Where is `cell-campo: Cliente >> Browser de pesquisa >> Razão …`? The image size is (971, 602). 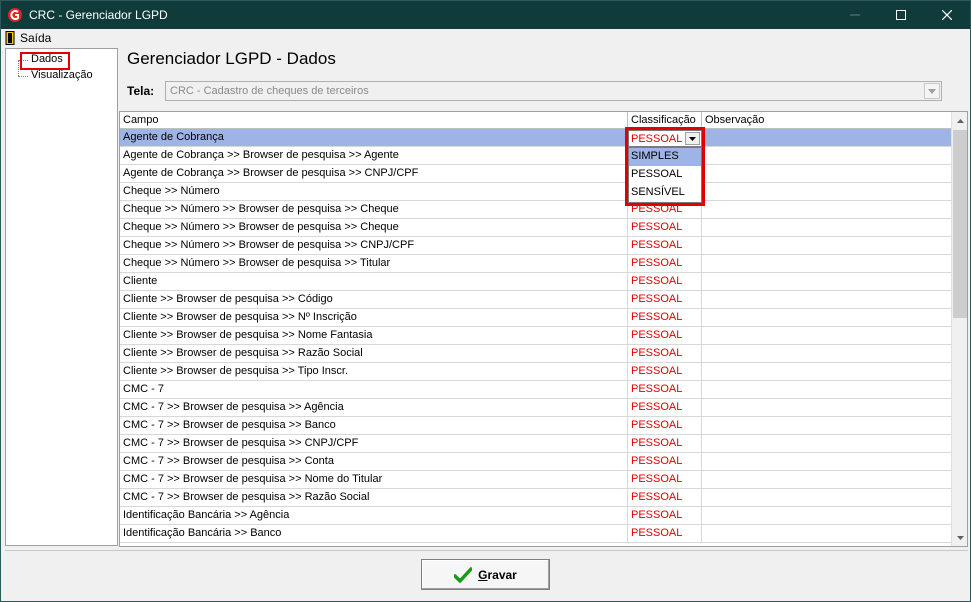
cell-campo: Cliente >> Browser de pesquisa >> Razão … is located at coordinates (374, 353).